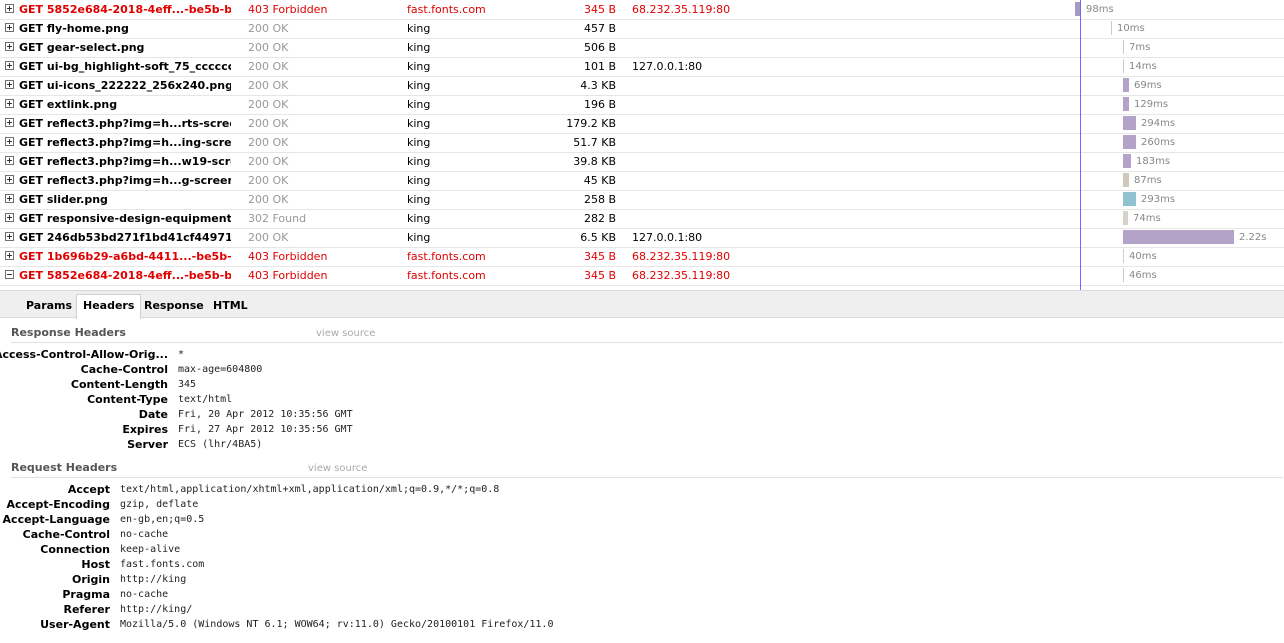 The image size is (1284, 643). I want to click on request-row: GET slider.png 200 OK king 258 B 293ms, so click(642, 200).